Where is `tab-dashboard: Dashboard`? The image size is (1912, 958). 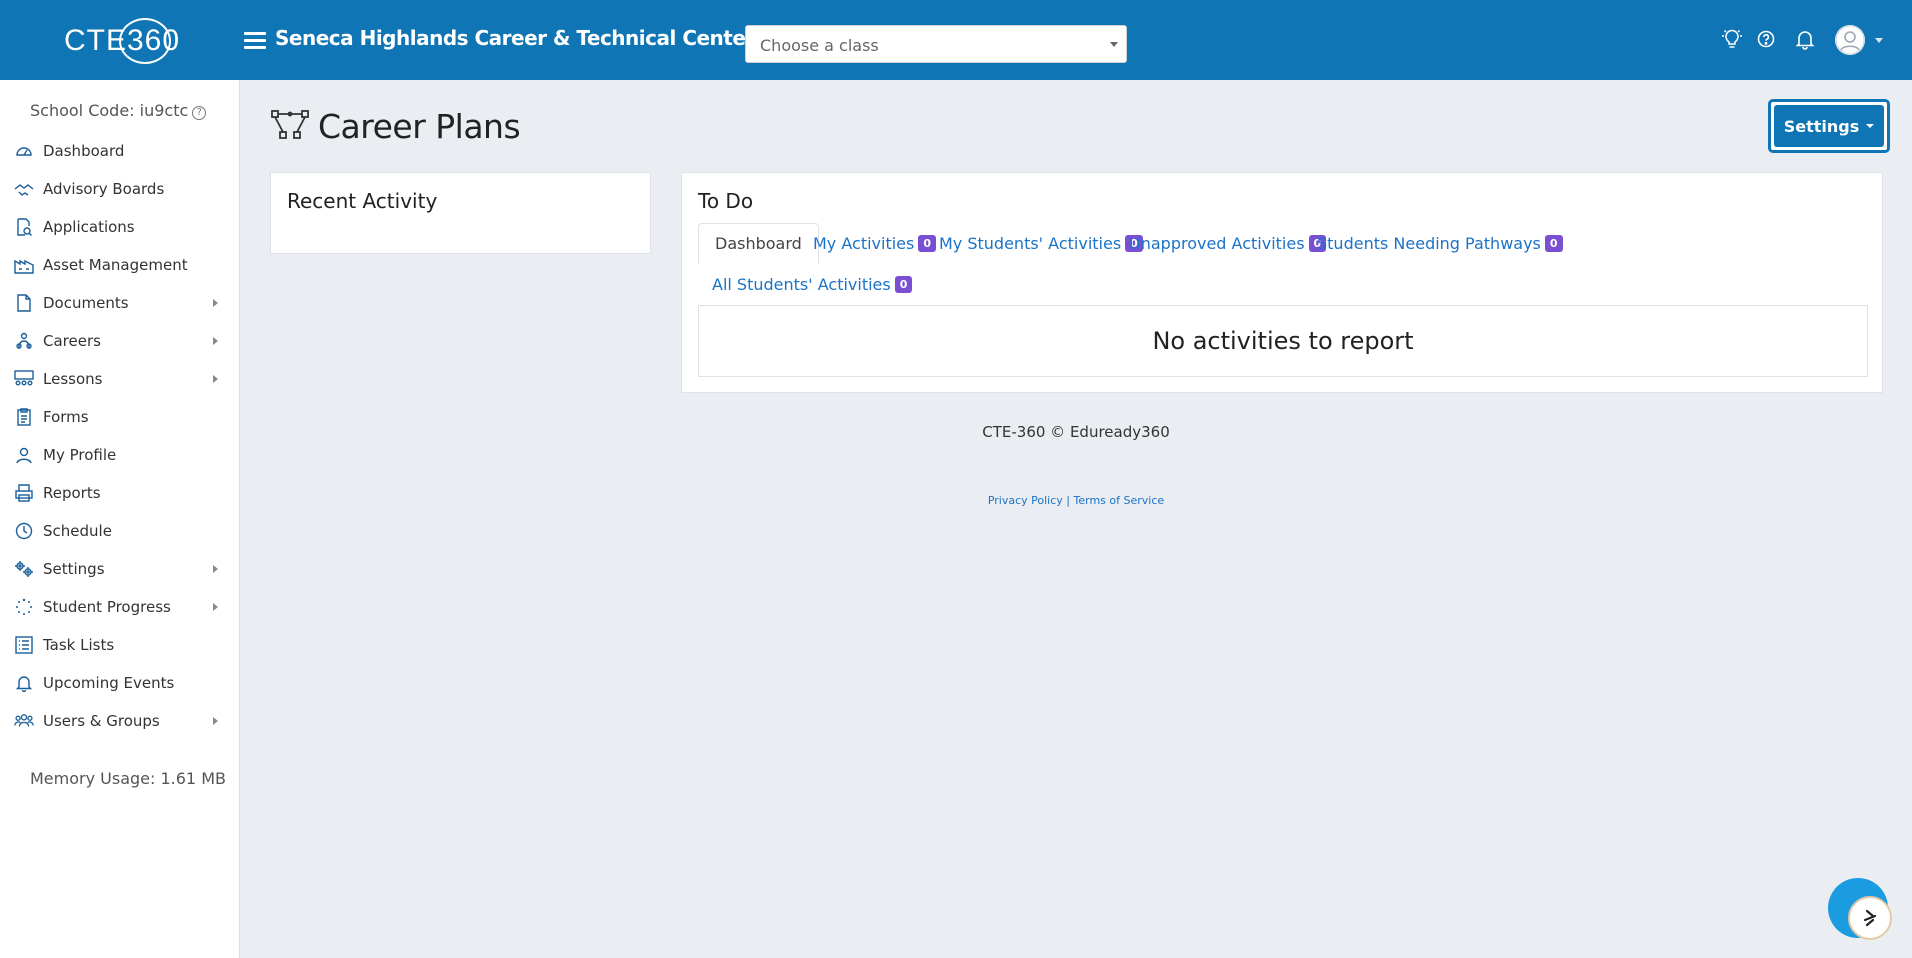 tab-dashboard: Dashboard is located at coordinates (758, 243).